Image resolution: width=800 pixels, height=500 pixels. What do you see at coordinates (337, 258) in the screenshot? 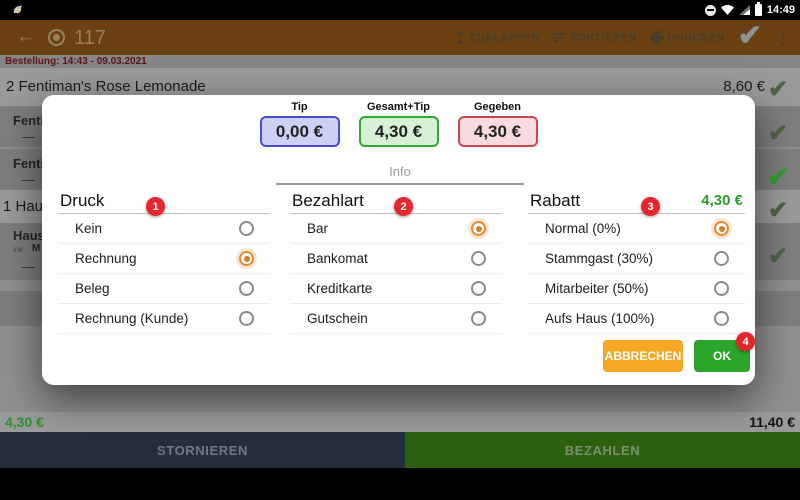
I see `option-label: Bankomat` at bounding box center [337, 258].